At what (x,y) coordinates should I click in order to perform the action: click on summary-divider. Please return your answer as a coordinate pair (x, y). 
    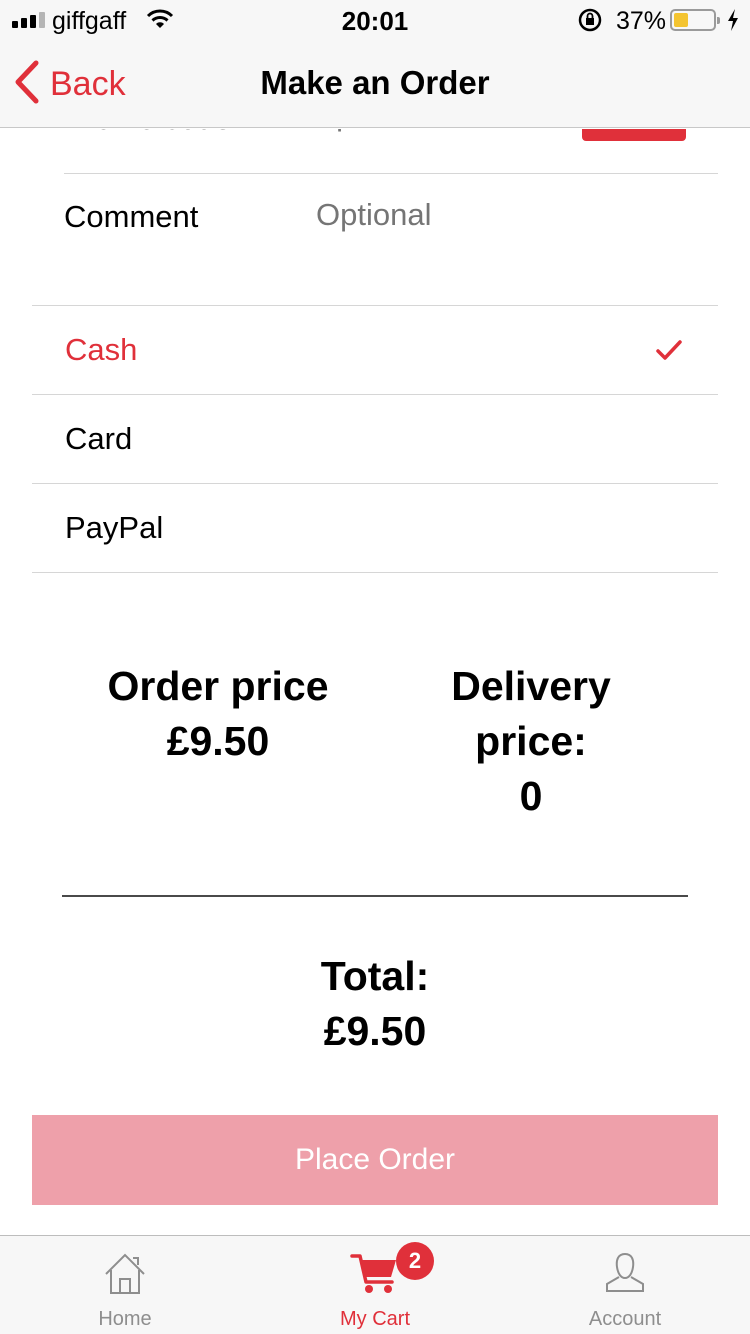
    Looking at the image, I should click on (375, 896).